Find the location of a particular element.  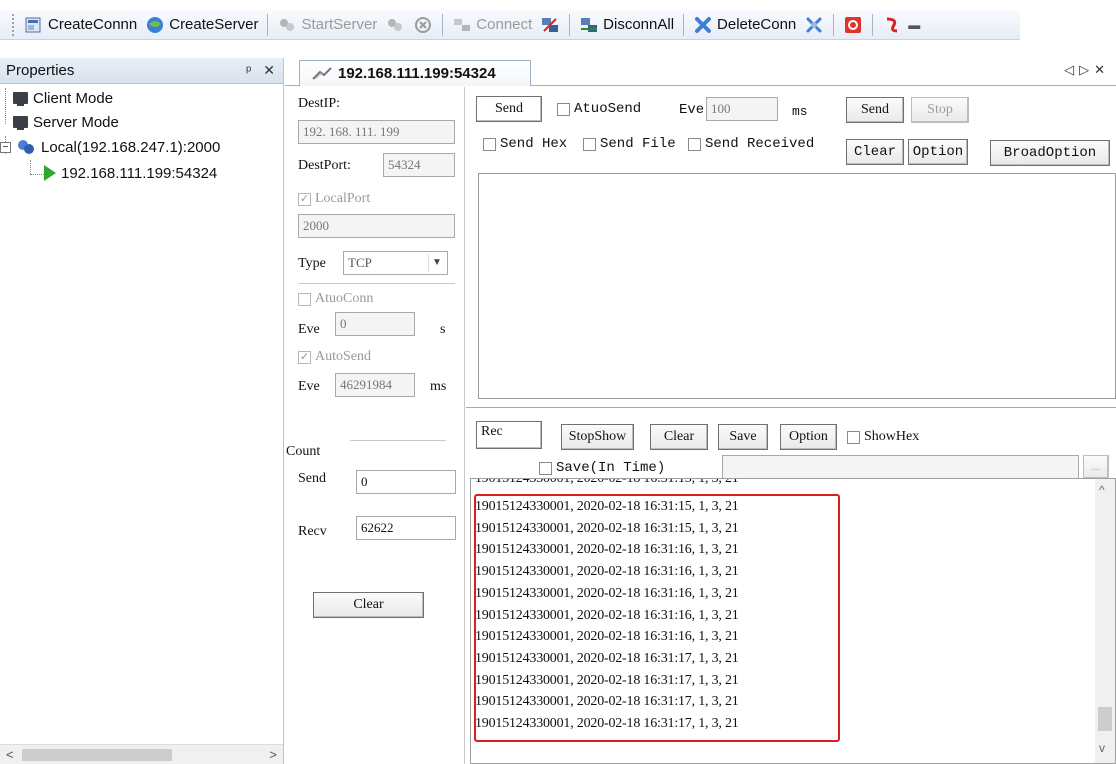

send-hex-checkbox: Send Hex is located at coordinates (525, 144).